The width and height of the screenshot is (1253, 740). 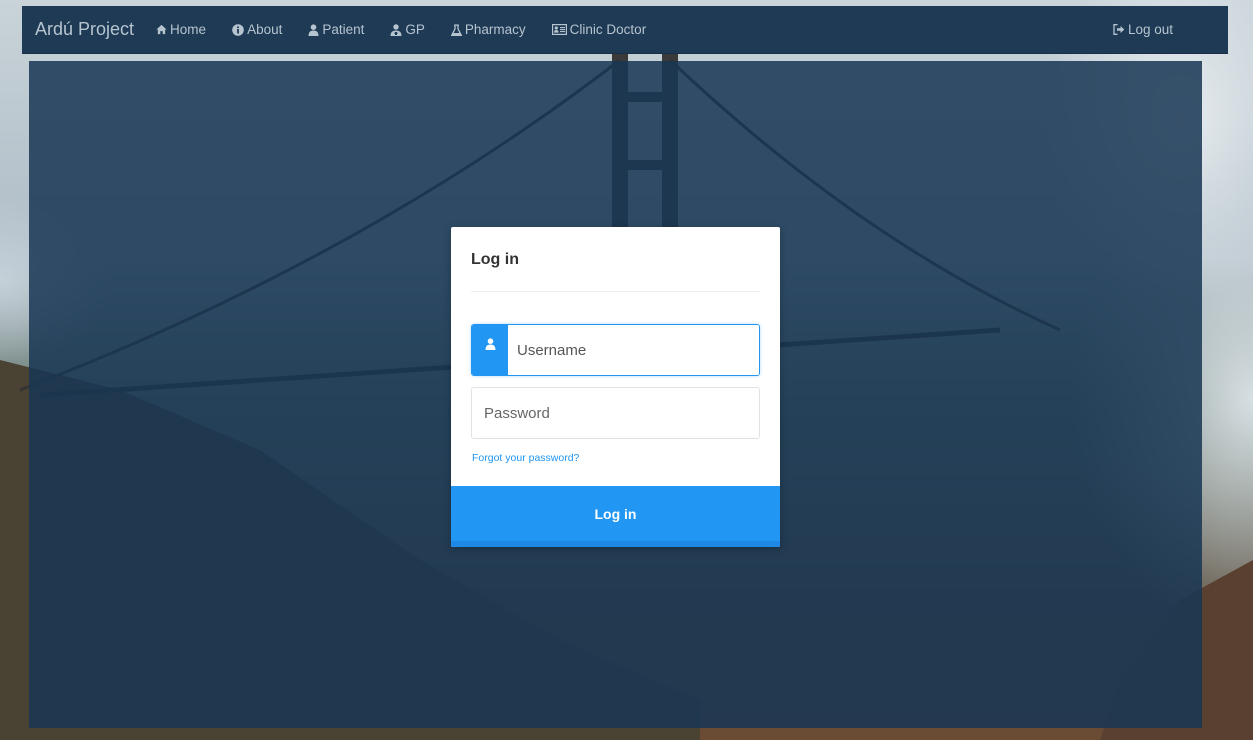 I want to click on nav-about: About, so click(x=257, y=29).